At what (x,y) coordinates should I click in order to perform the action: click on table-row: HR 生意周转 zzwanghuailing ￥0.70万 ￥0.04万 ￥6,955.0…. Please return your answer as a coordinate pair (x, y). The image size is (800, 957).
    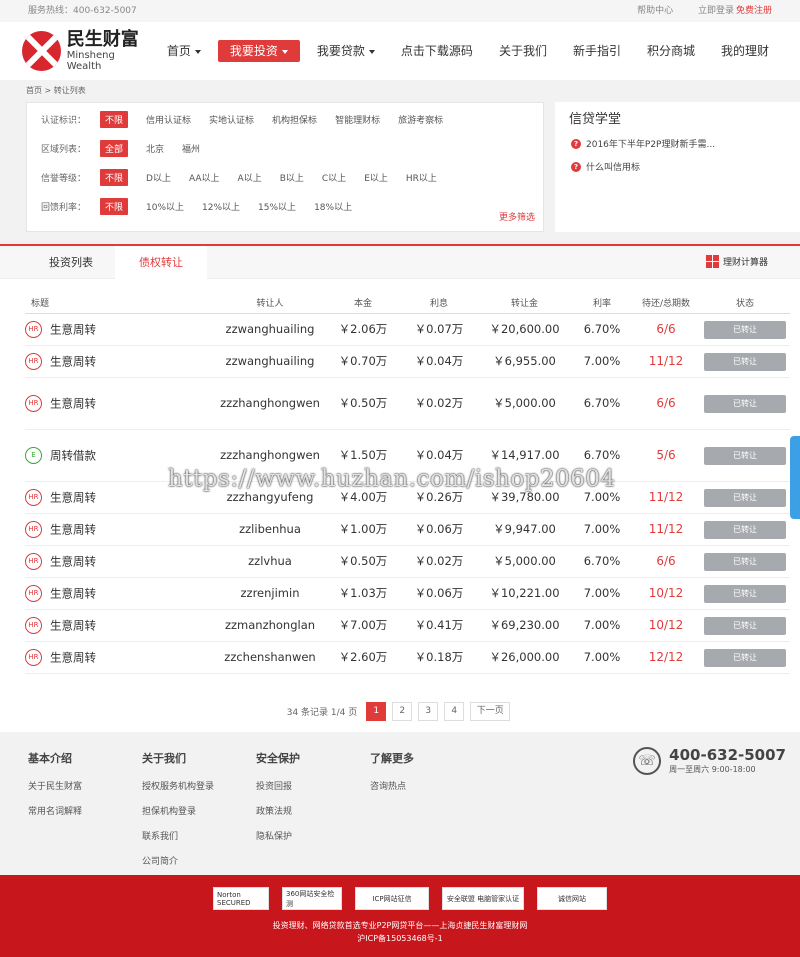
    Looking at the image, I should click on (407, 361).